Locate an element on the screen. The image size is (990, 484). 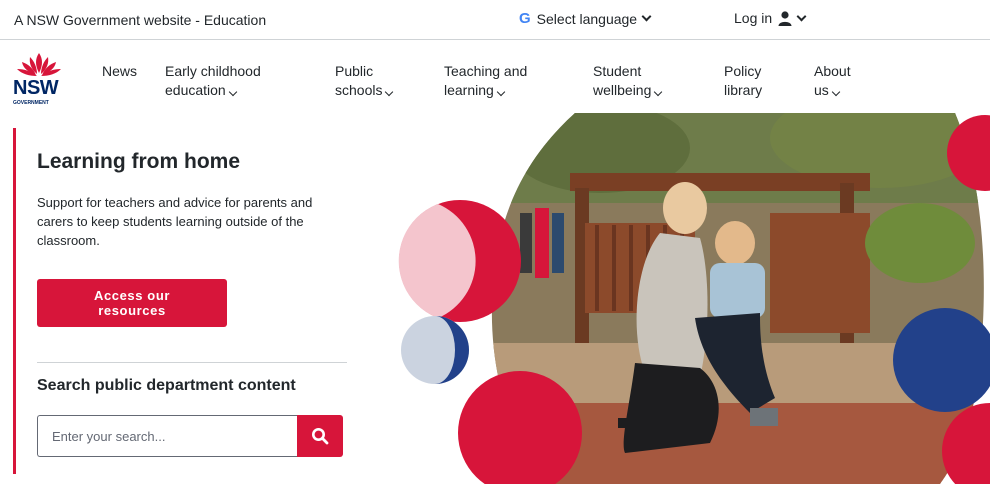
nav-item-public-schools: Public schools is located at coordinates (364, 81).